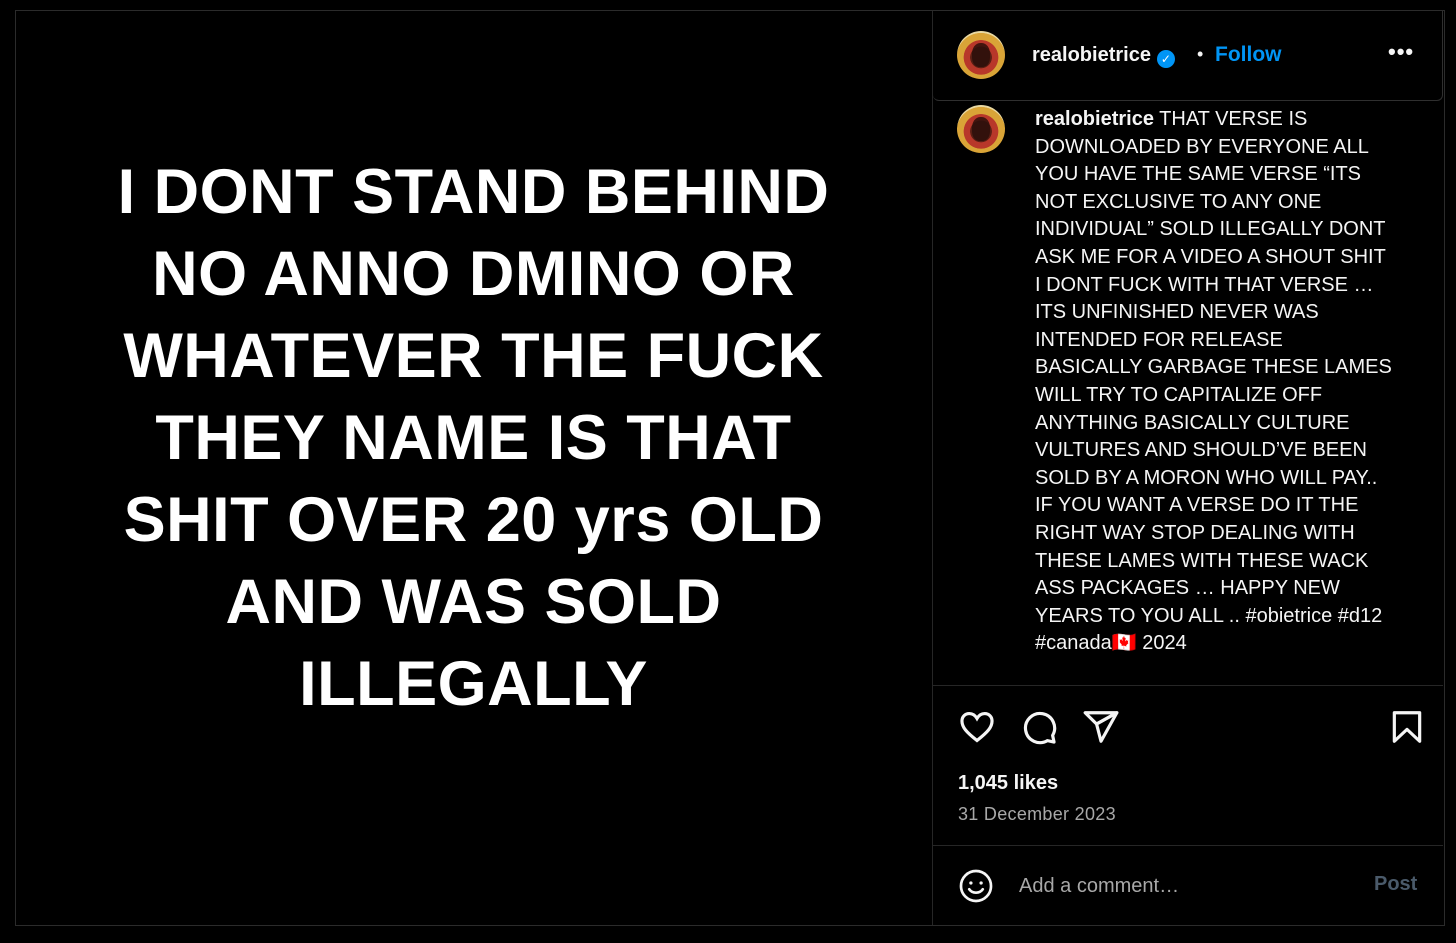  What do you see at coordinates (1091, 55) in the screenshot?
I see `header-username-label: realobietrice` at bounding box center [1091, 55].